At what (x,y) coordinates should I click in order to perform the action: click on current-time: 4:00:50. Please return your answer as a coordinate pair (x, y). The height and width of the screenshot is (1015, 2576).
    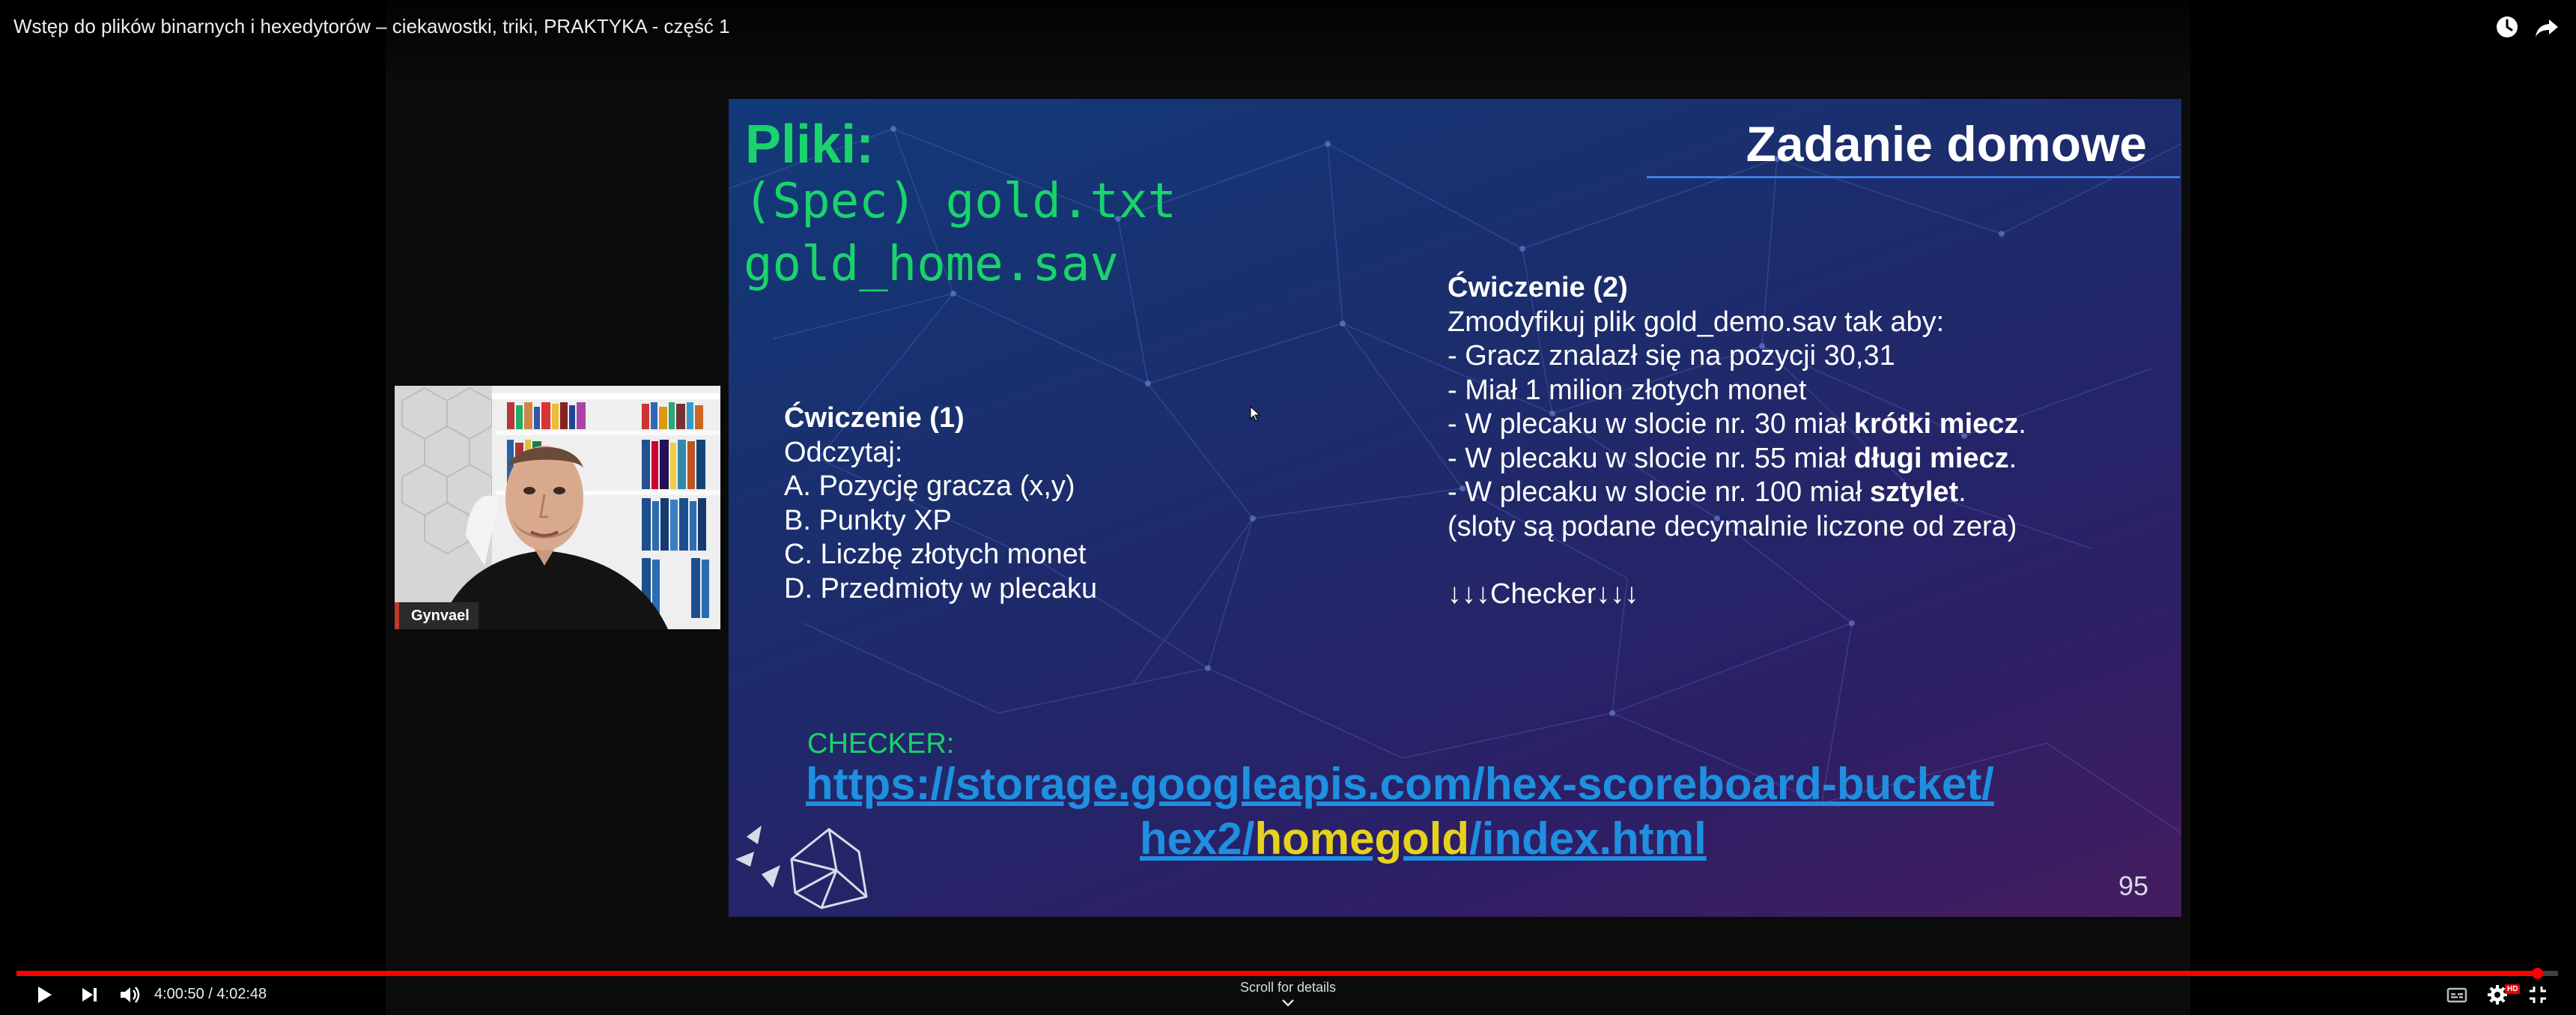
    Looking at the image, I should click on (179, 994).